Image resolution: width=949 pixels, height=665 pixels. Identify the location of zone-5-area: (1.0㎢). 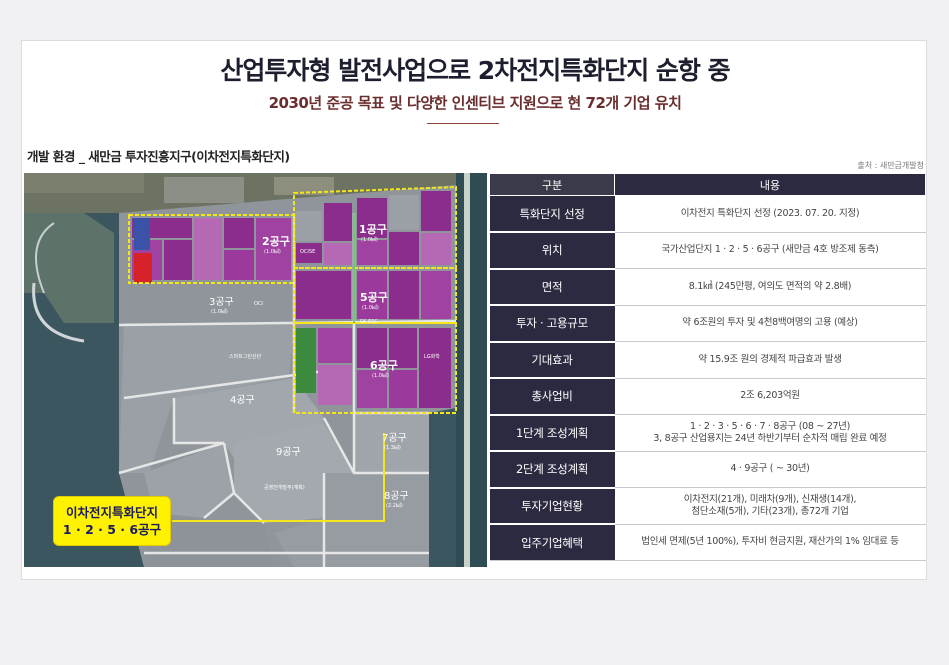
(370, 307).